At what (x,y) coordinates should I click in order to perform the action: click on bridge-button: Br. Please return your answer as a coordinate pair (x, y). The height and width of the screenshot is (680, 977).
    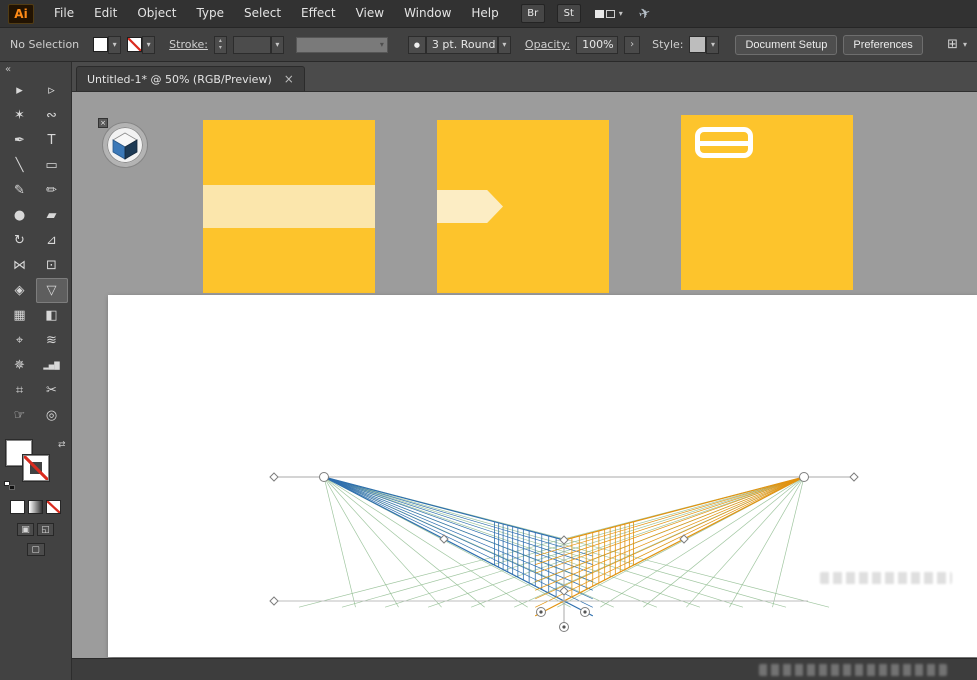
    Looking at the image, I should click on (532, 13).